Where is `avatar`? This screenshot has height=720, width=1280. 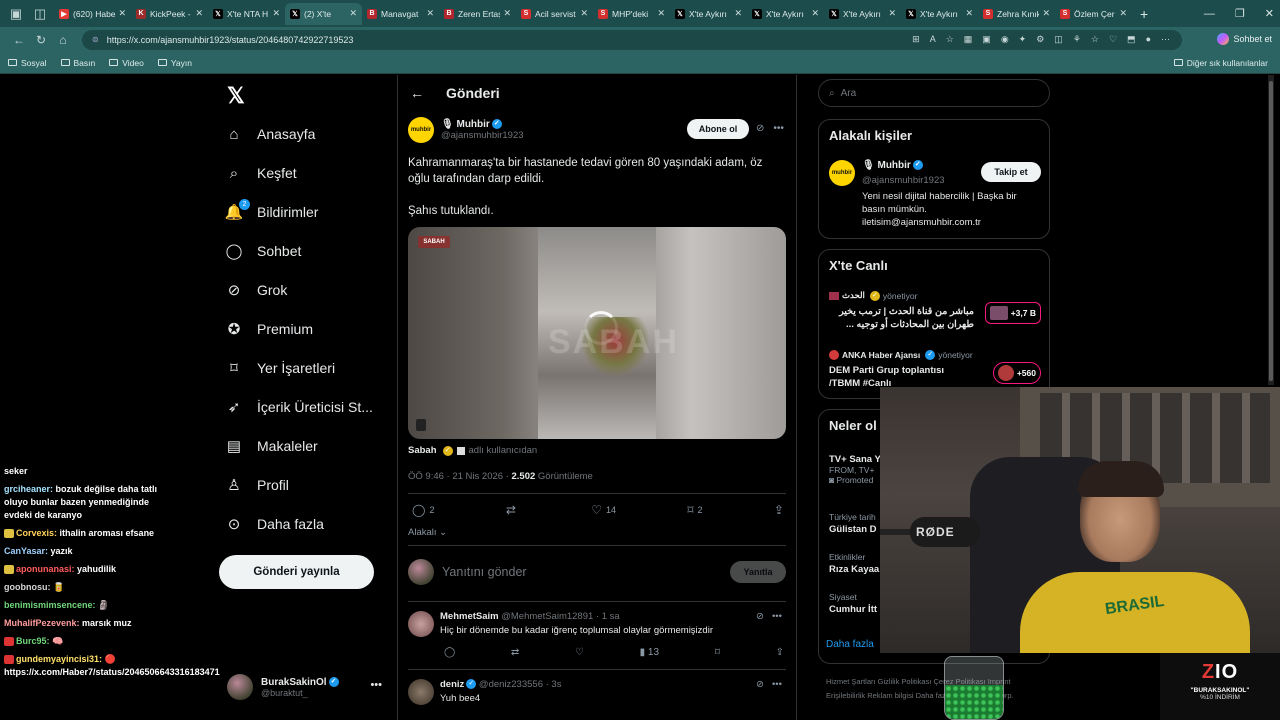 avatar is located at coordinates (421, 692).